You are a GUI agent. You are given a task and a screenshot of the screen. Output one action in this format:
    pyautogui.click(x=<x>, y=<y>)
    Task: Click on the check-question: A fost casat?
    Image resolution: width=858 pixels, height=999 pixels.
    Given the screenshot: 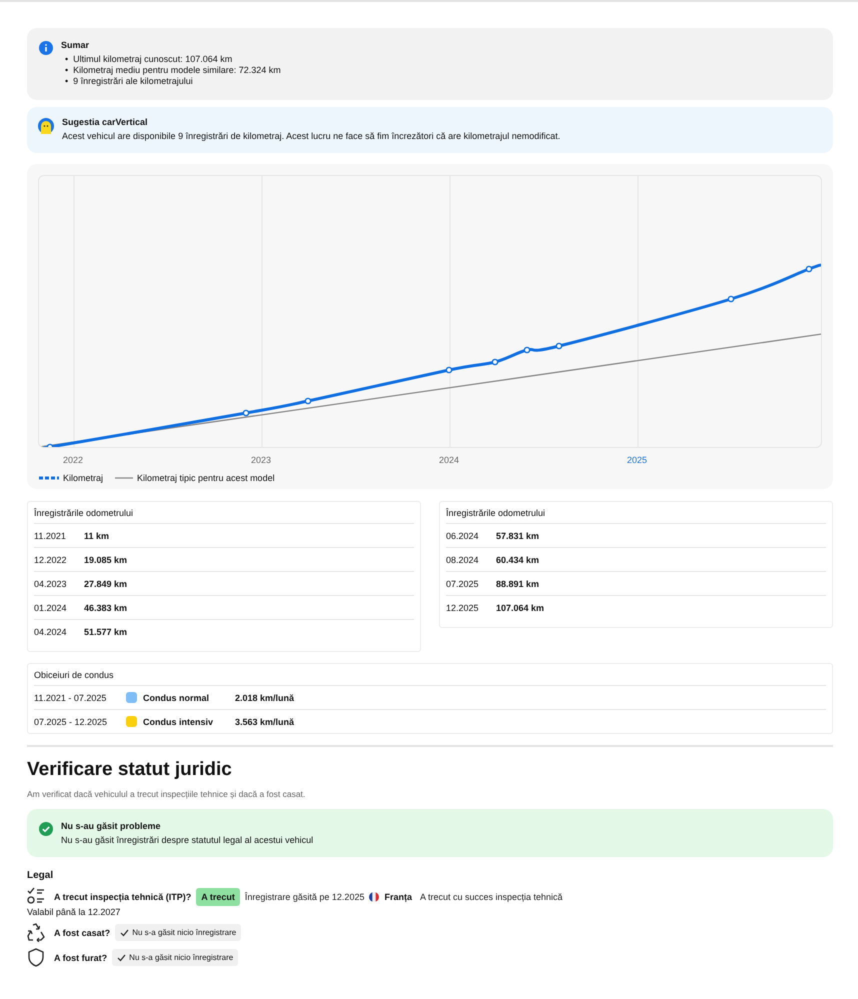 What is the action you would take?
    pyautogui.click(x=82, y=933)
    